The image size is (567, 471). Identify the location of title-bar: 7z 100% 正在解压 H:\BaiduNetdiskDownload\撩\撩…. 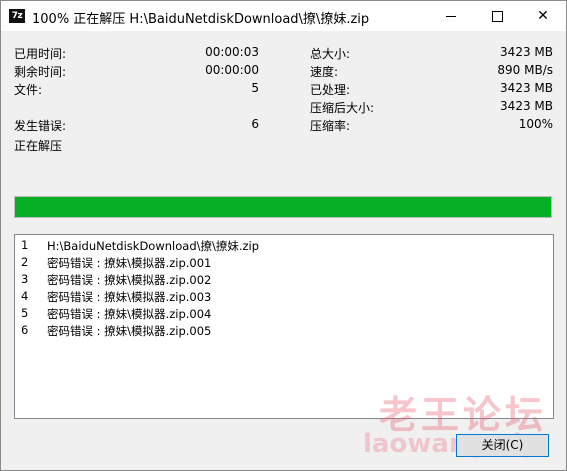
(283, 16).